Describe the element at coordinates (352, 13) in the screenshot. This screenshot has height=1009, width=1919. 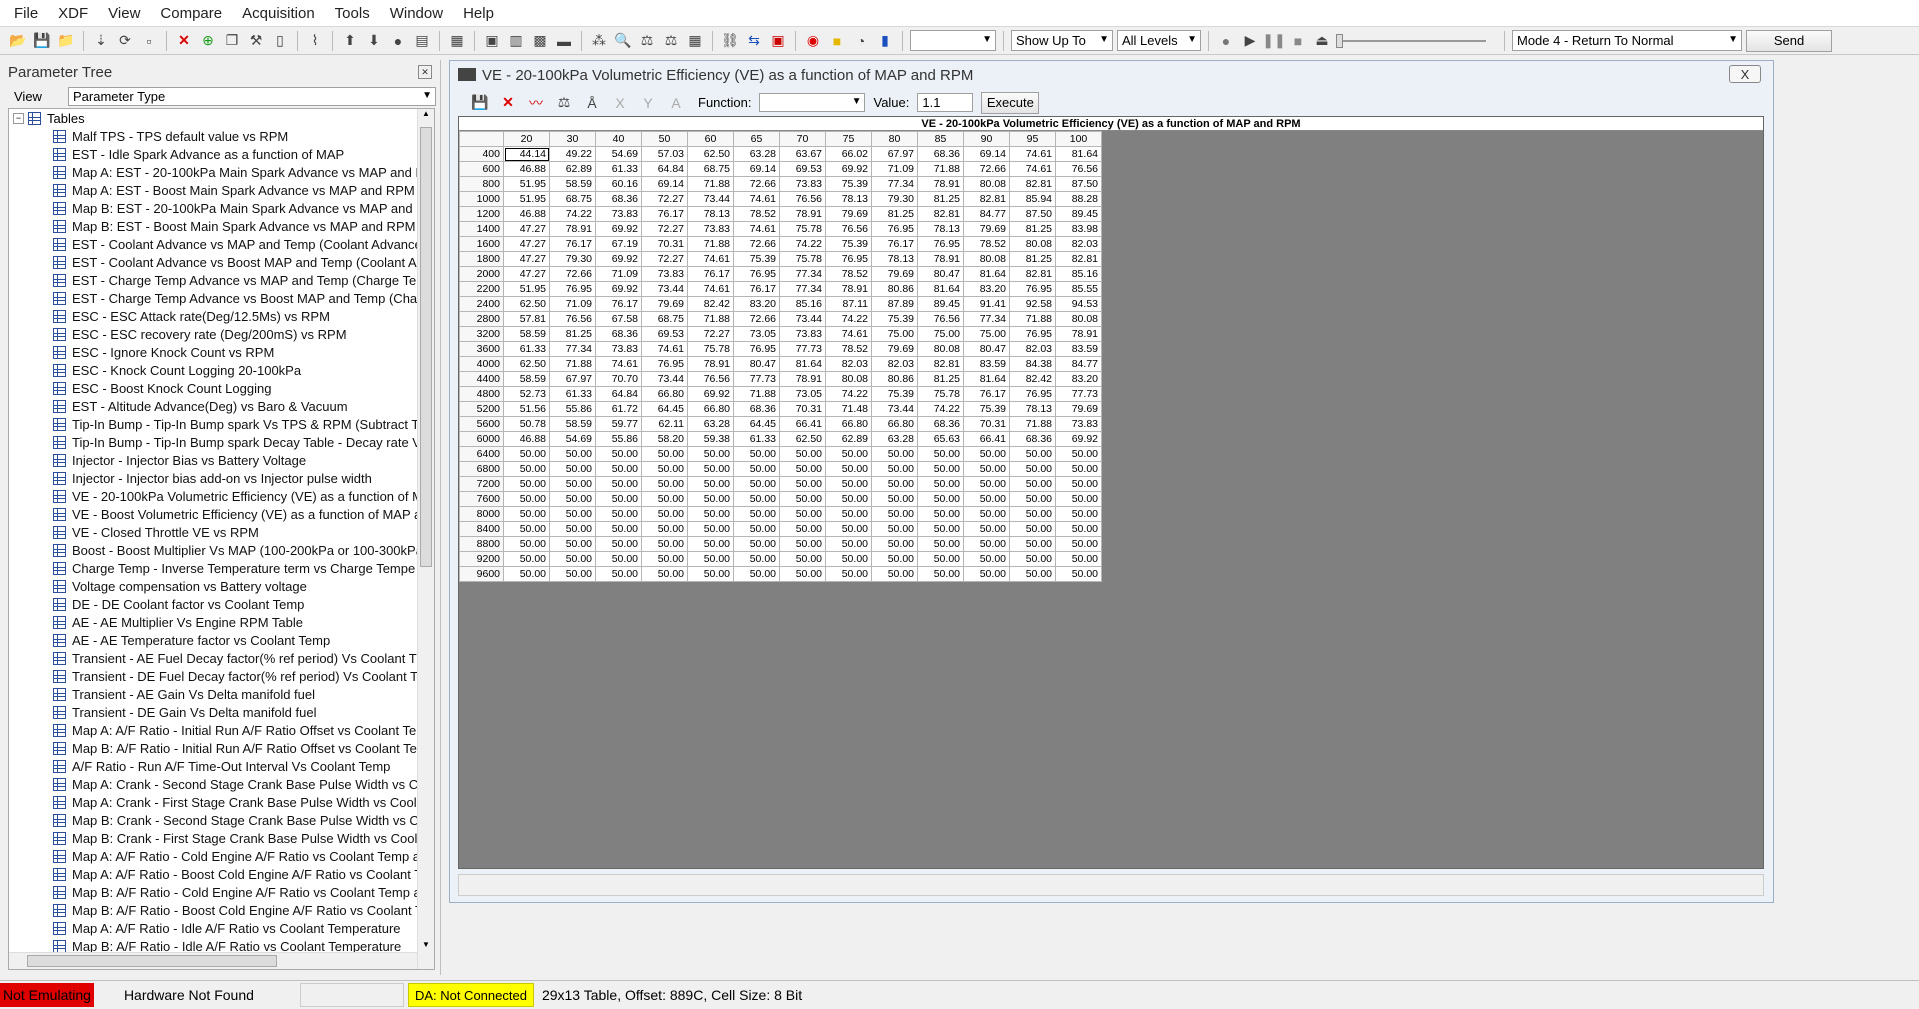
I see `menu-item-tools: Tools` at that location.